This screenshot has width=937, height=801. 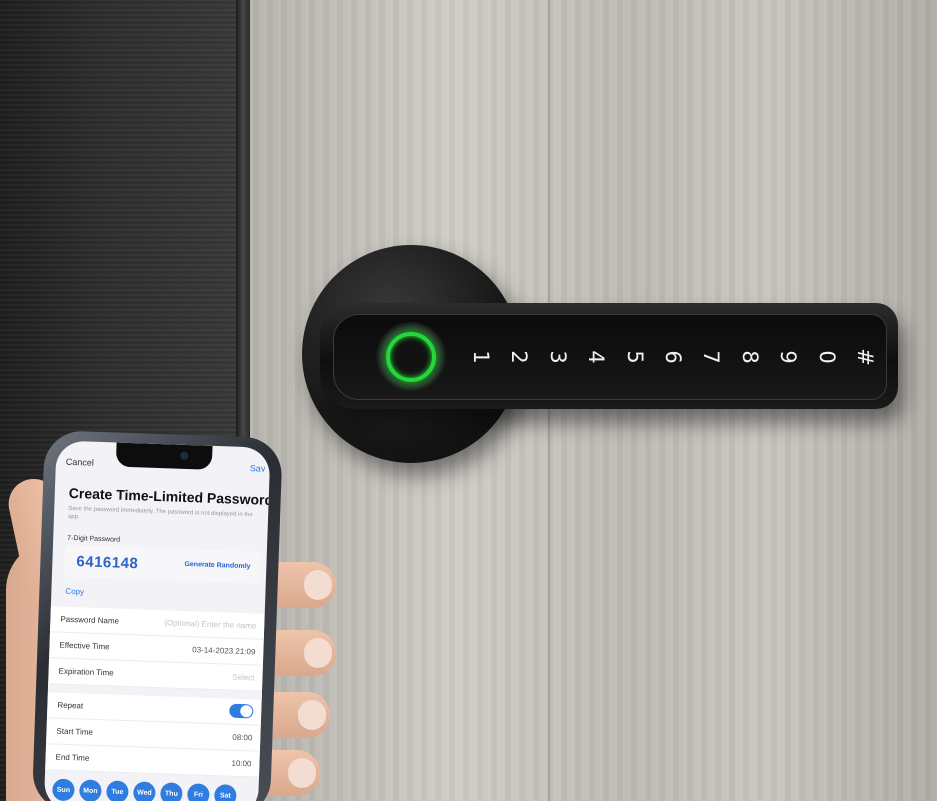 What do you see at coordinates (788, 357) in the screenshot?
I see `keypad-key: 9` at bounding box center [788, 357].